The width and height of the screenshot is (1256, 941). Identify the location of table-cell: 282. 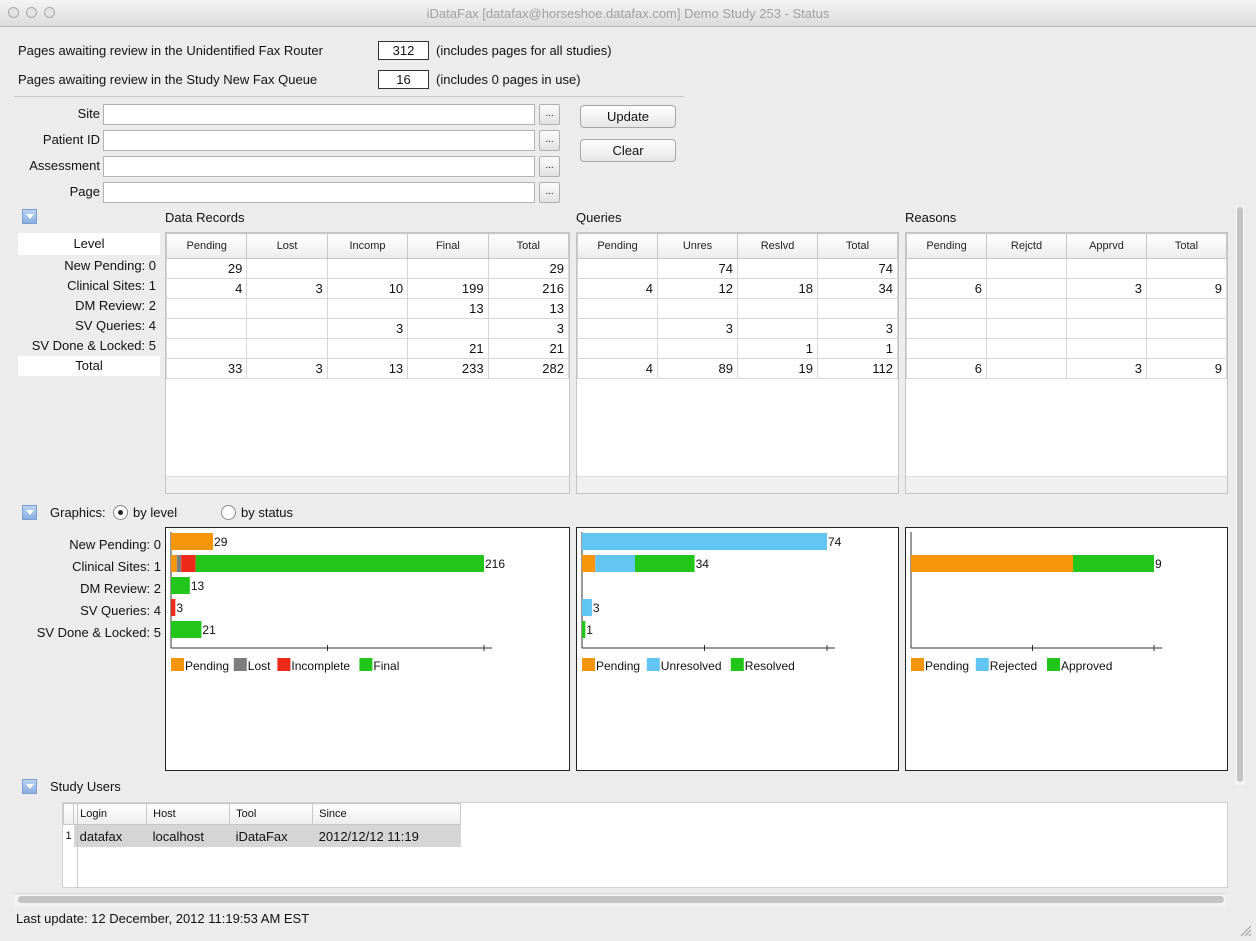
(528, 368).